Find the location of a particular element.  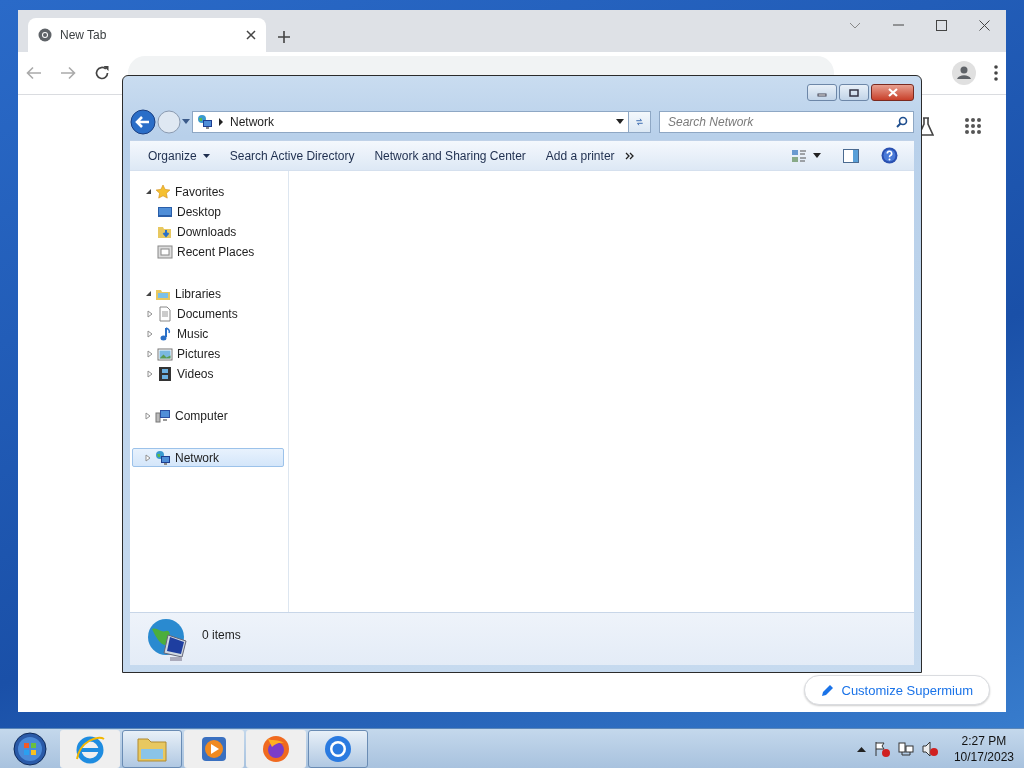

organize-menu: Organize is located at coordinates (179, 155).